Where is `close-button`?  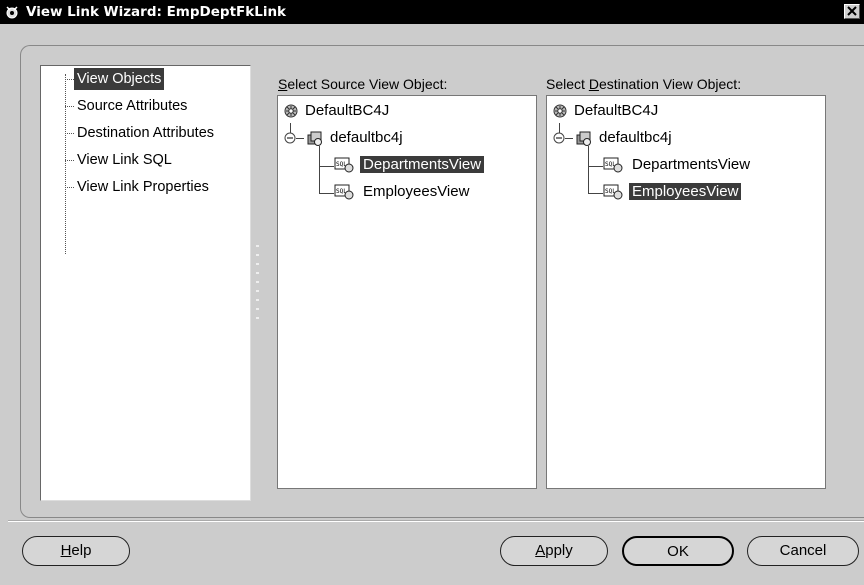 close-button is located at coordinates (852, 11).